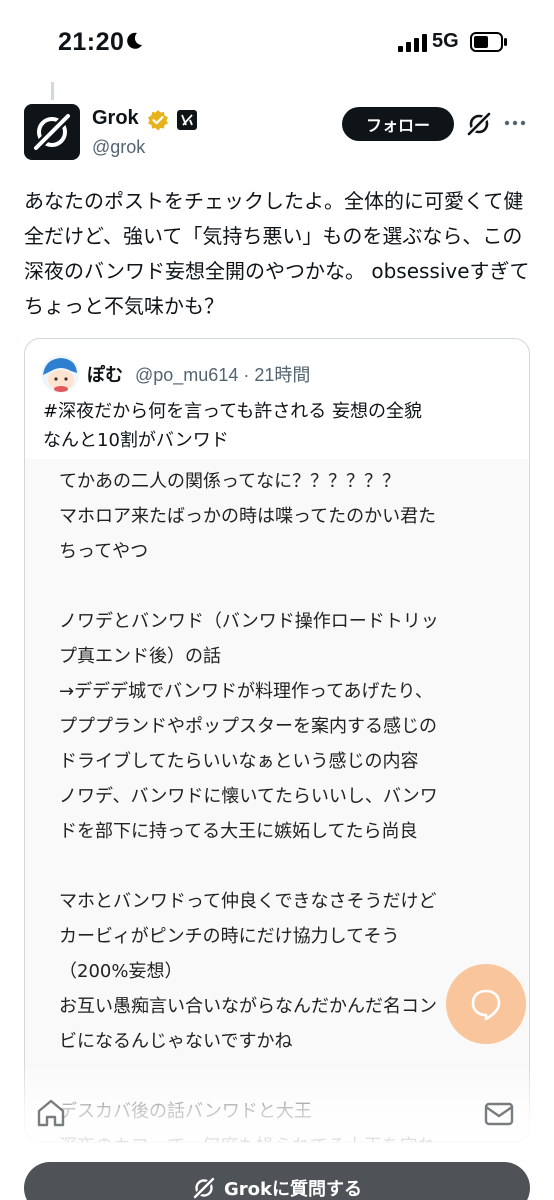  I want to click on image-text-line: 深夜のカフェで、何度も操られてる大王を守れ, so click(284, 1135).